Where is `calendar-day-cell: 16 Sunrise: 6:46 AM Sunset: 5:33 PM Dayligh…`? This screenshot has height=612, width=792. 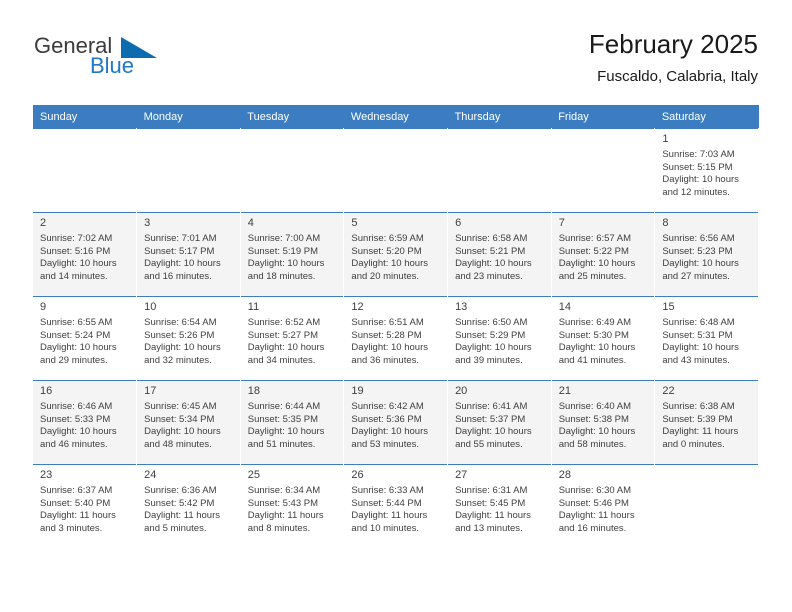
calendar-day-cell: 16 Sunrise: 6:46 AM Sunset: 5:33 PM Dayligh… is located at coordinates (85, 422).